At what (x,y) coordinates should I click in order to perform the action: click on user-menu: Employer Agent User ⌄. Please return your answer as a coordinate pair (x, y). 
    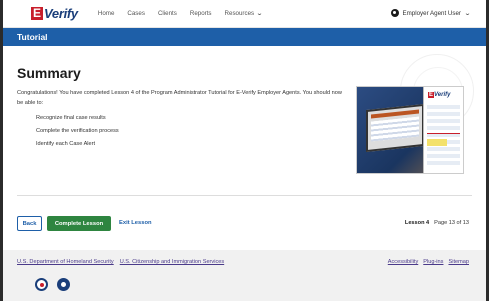
    Looking at the image, I should click on (431, 13).